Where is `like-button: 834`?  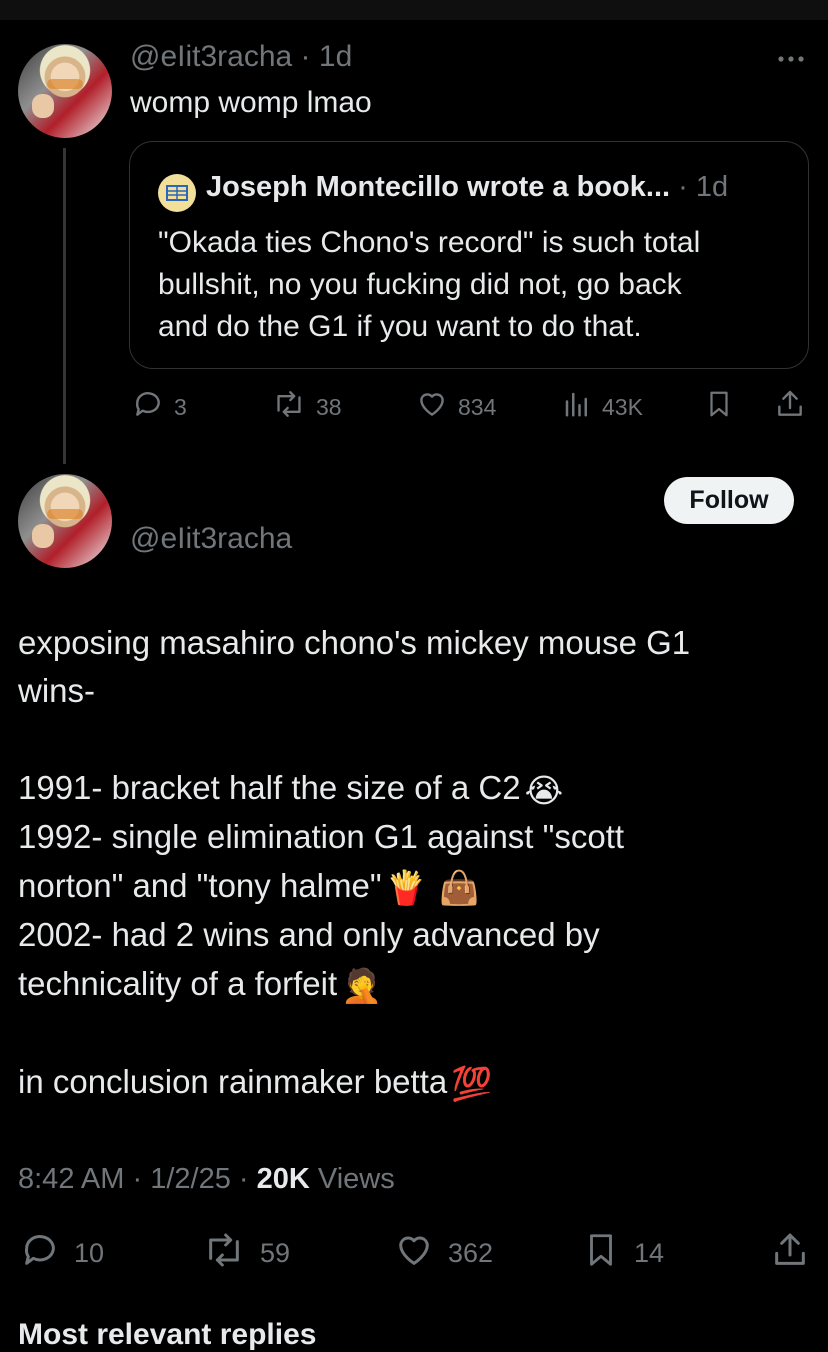 like-button: 834 is located at coordinates (456, 407).